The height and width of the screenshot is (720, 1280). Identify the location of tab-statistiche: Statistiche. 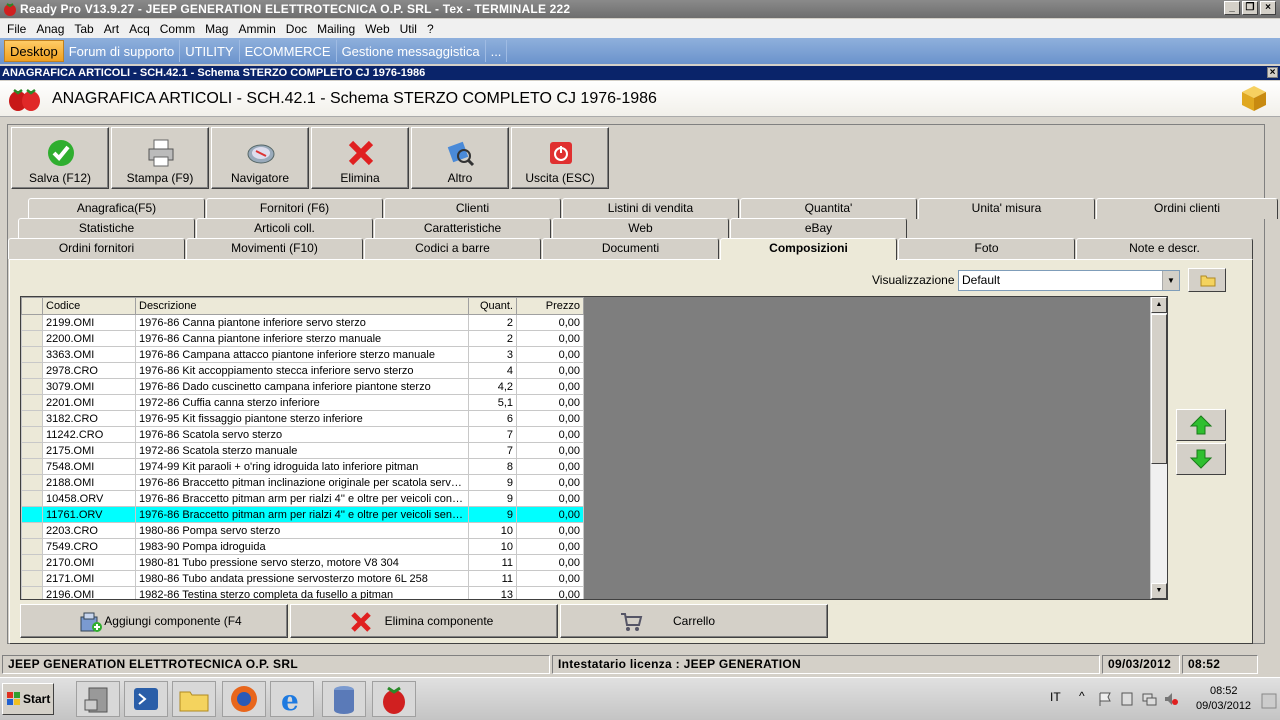
(106, 228).